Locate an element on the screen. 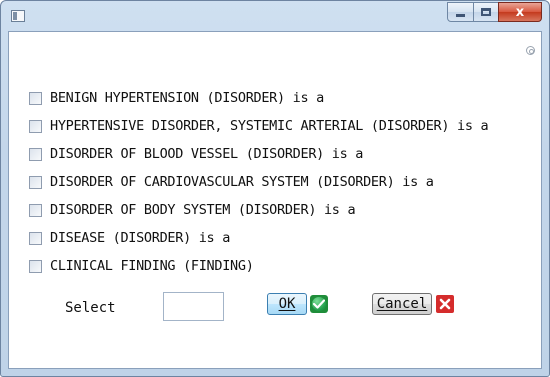  checkmark-icon is located at coordinates (319, 304).